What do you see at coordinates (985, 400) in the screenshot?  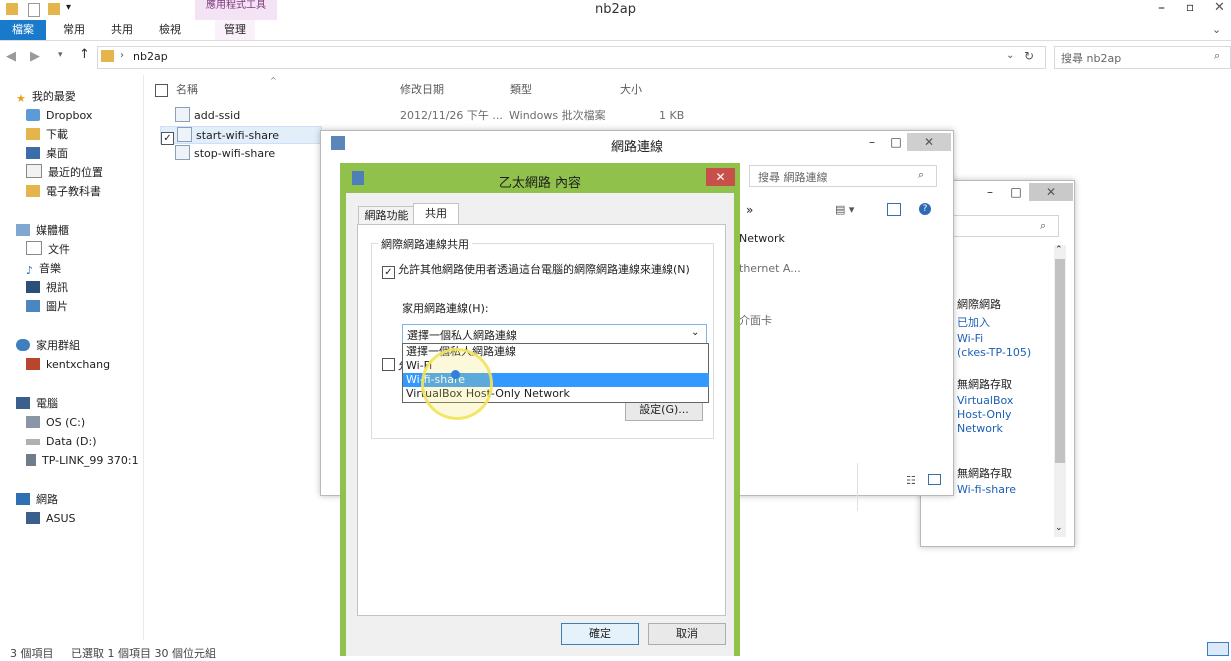 I see `detail-link: VirtualBox` at bounding box center [985, 400].